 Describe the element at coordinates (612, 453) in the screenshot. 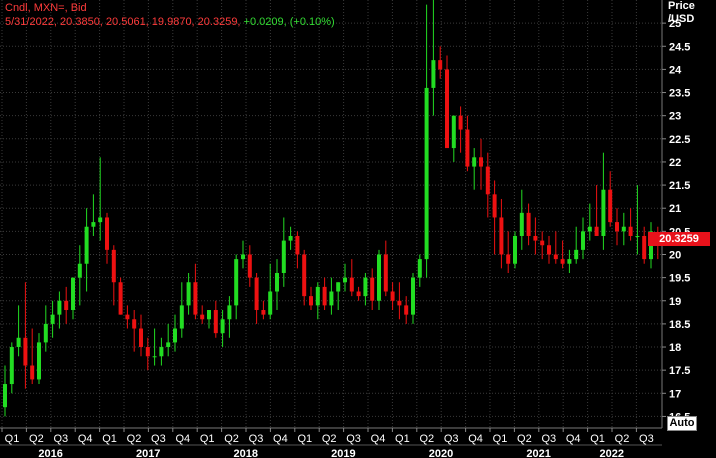

I see `x-year-label: 2022` at that location.